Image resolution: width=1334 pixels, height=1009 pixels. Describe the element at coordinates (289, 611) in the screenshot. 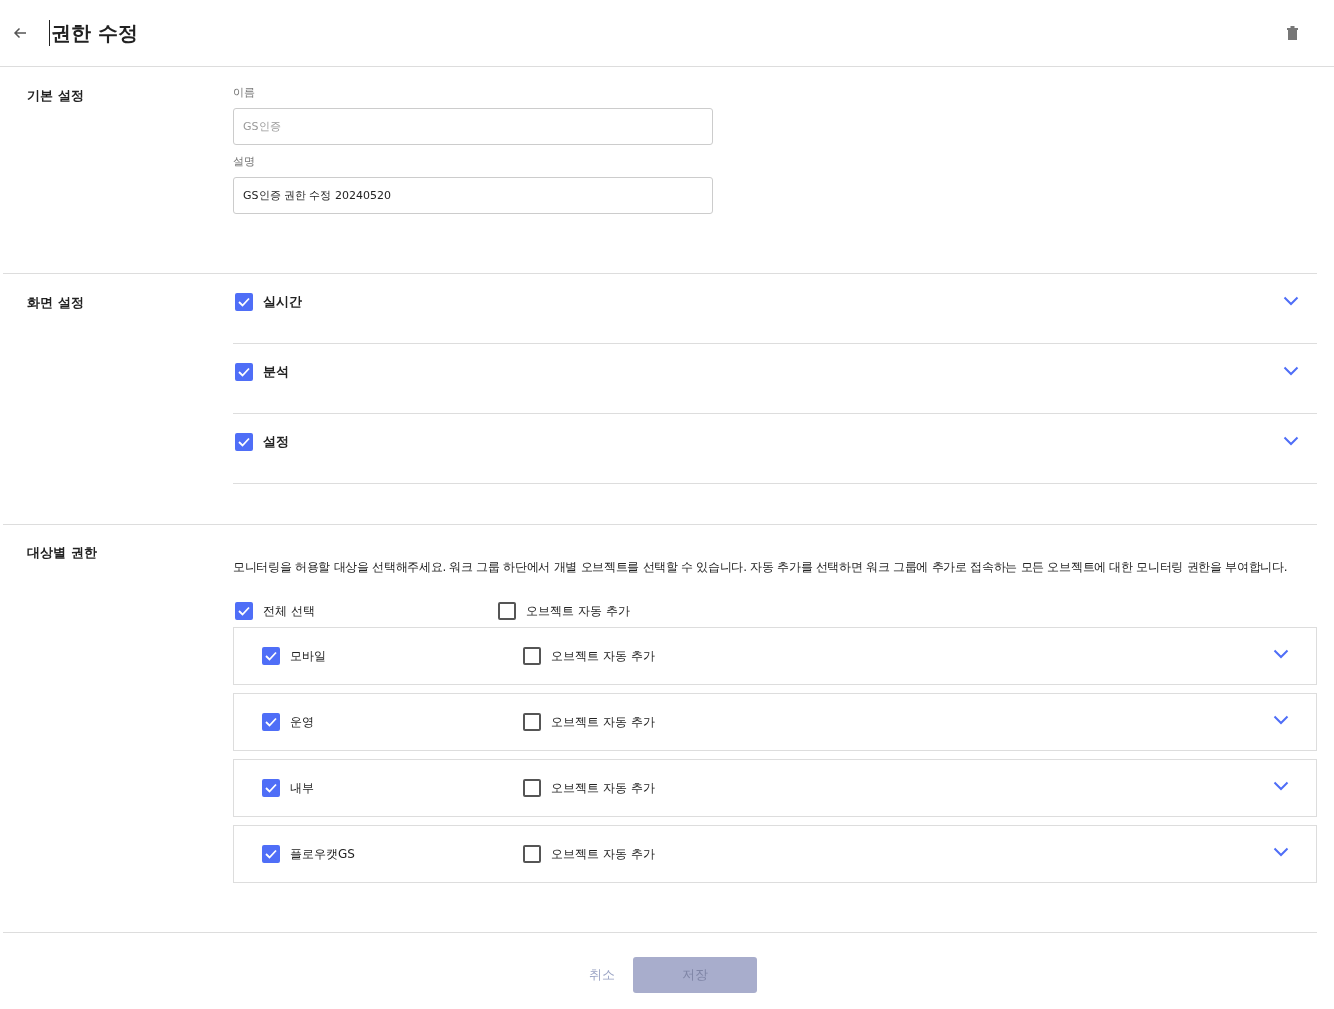

I see `checkbox-label: 전체 선택` at that location.